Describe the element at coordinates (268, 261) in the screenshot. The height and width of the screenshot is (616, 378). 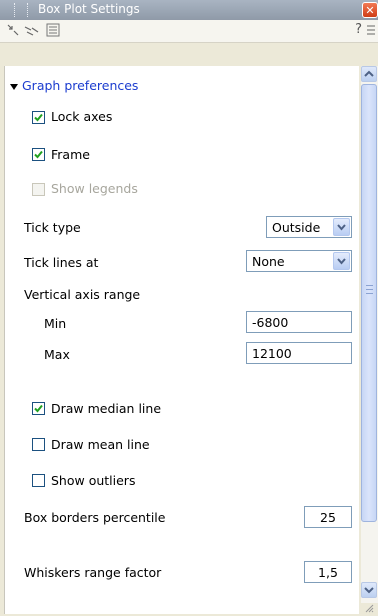
I see `tick-lines-value: None` at that location.